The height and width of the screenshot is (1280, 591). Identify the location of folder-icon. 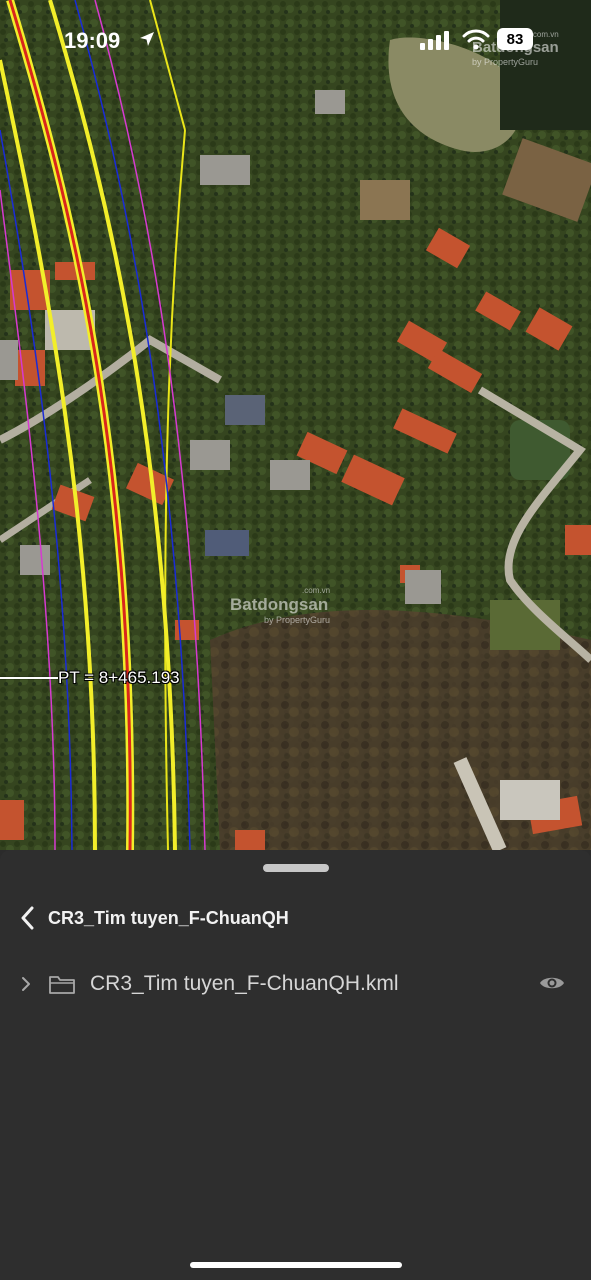
(62, 985).